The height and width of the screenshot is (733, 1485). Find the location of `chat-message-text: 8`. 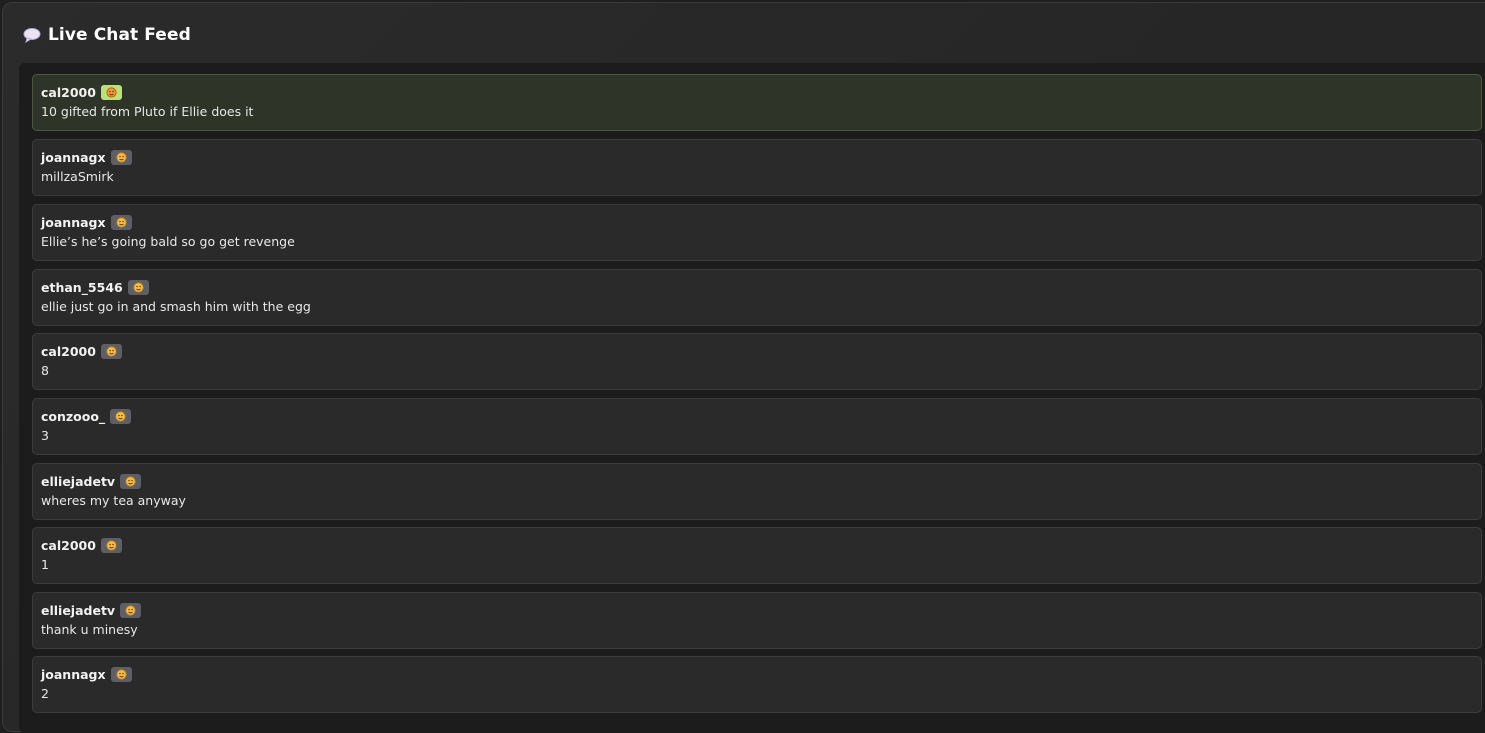

chat-message-text: 8 is located at coordinates (45, 370).